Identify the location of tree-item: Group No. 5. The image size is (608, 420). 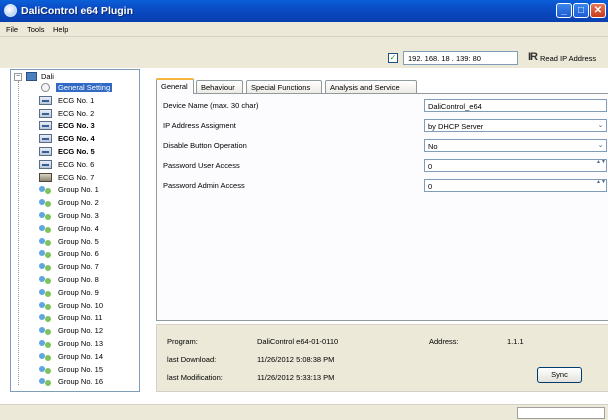
(89, 242).